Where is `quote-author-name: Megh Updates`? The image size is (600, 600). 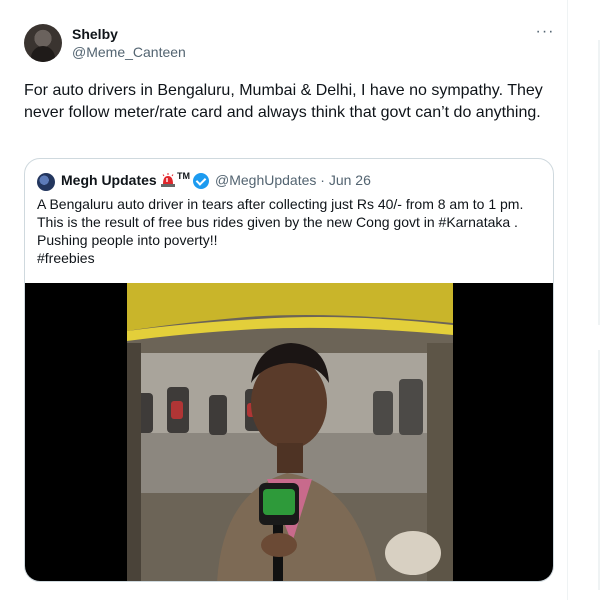
quote-author-name: Megh Updates is located at coordinates (109, 180).